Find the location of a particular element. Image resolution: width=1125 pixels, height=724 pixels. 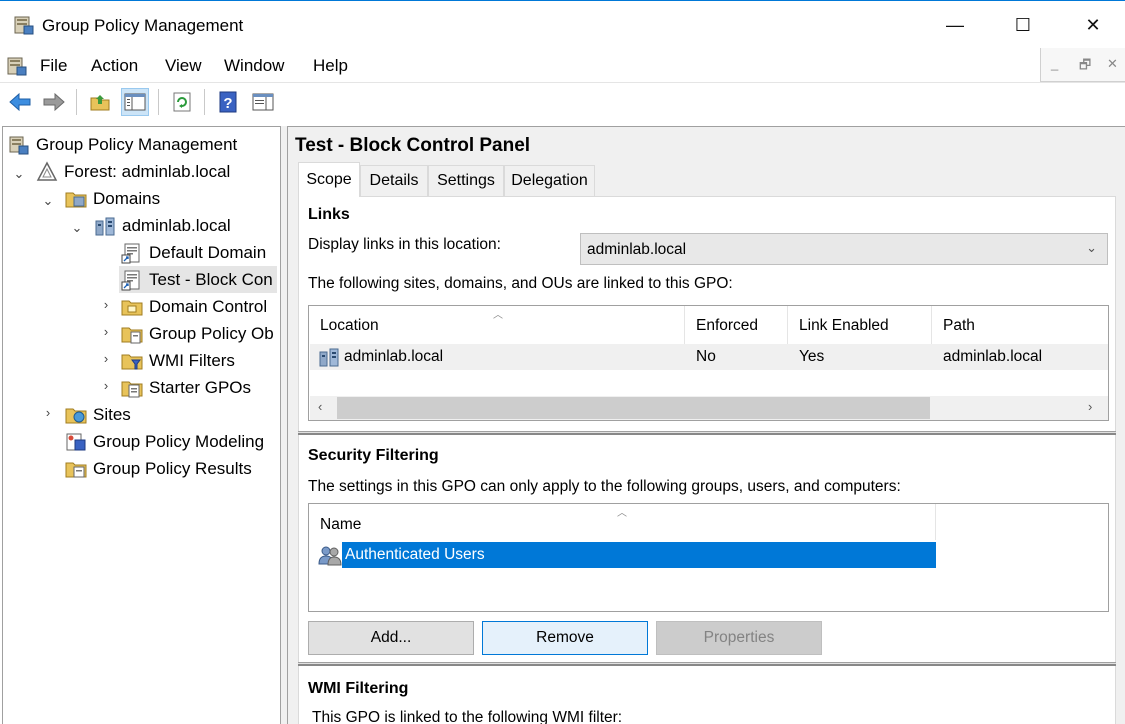

tree-item-label: Starter GPOs is located at coordinates (200, 387).